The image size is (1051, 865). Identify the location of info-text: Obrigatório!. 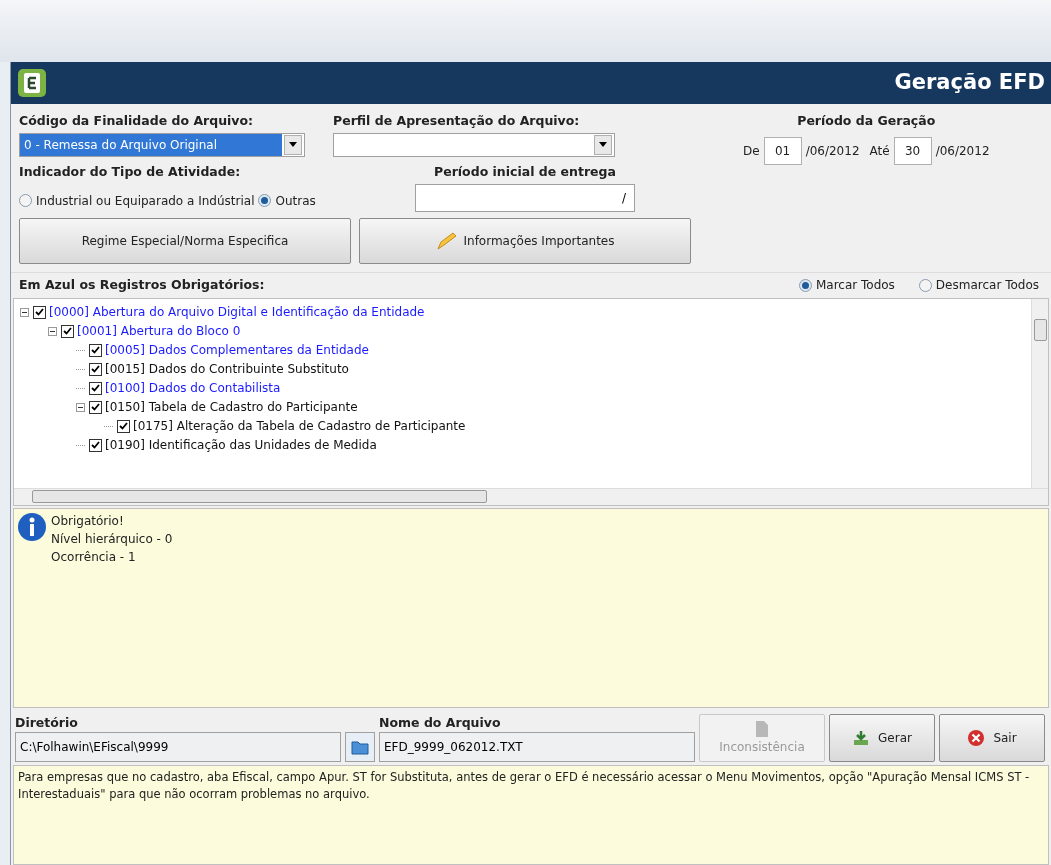
(88, 521).